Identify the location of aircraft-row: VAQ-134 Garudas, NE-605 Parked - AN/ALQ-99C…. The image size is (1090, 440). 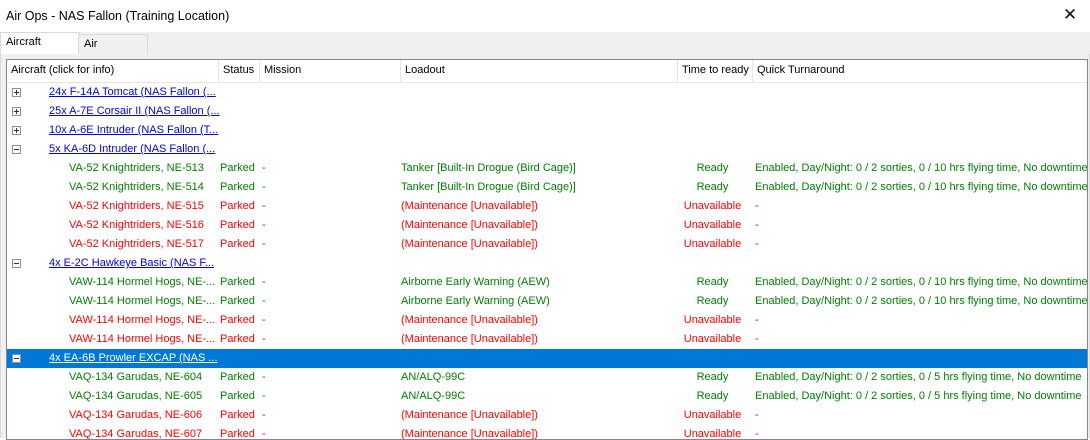
(547, 396).